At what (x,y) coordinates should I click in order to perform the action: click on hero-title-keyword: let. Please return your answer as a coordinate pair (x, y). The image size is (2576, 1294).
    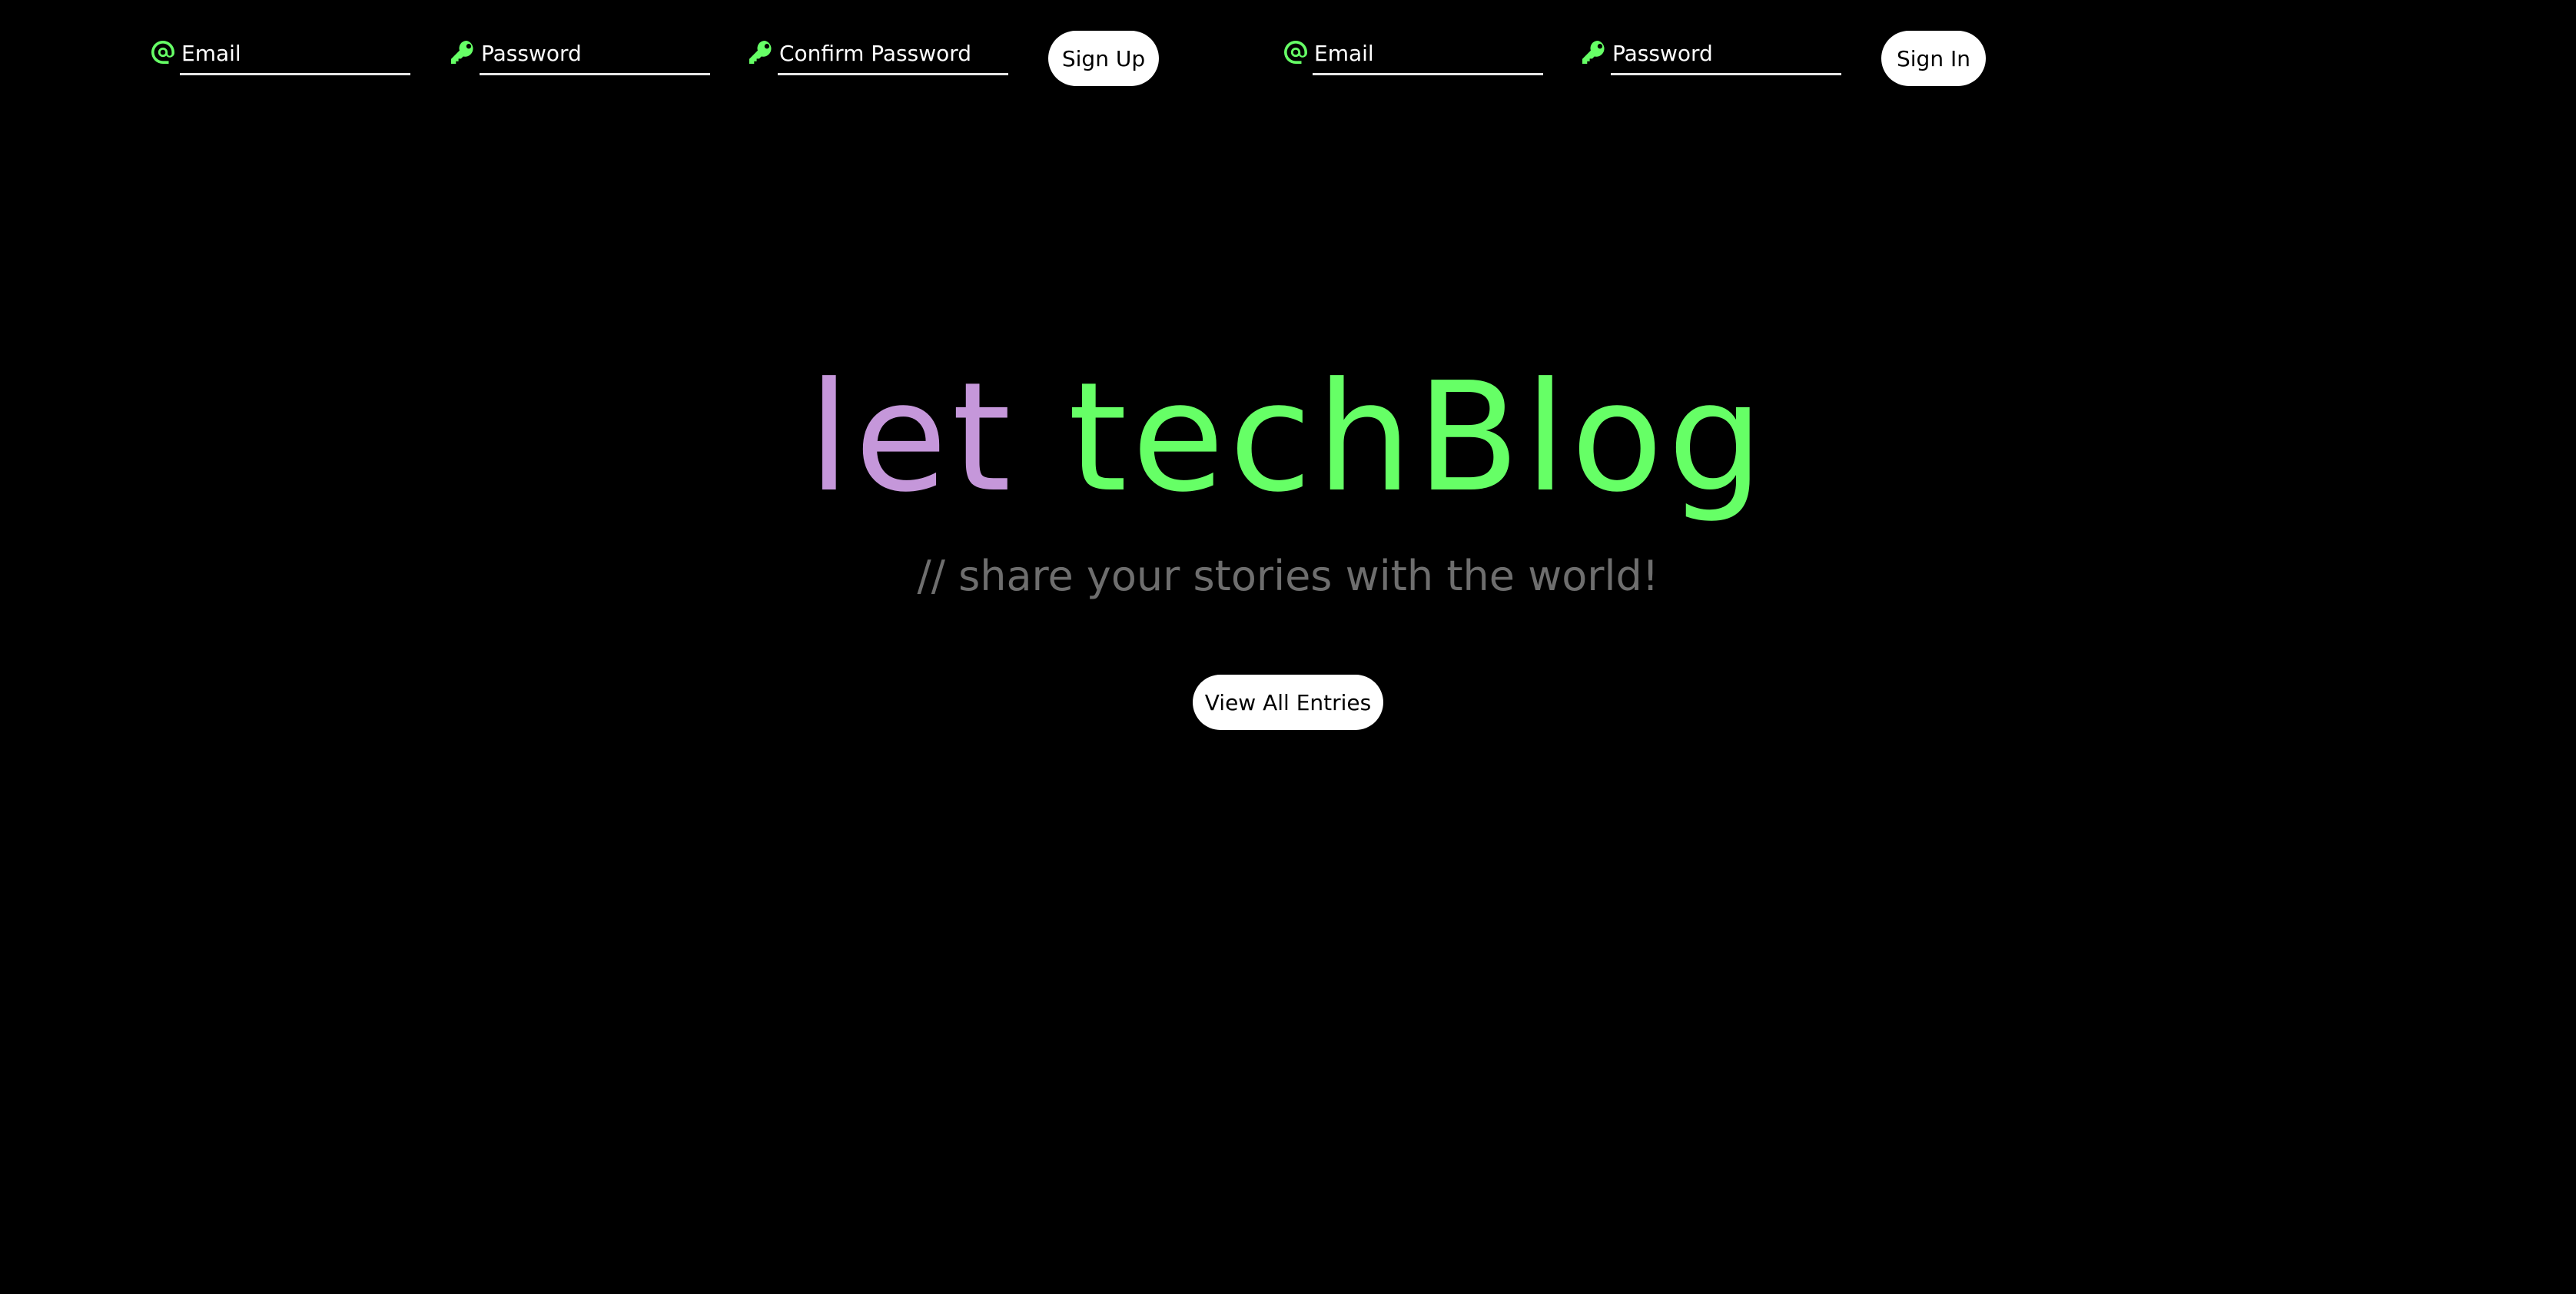
    Looking at the image, I should click on (912, 438).